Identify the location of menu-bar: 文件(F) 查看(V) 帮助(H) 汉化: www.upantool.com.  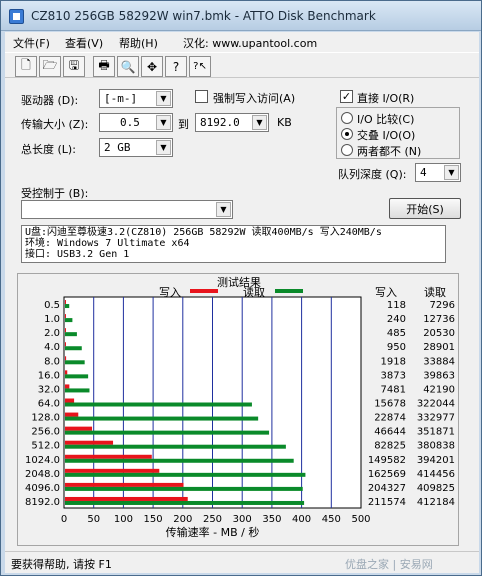
(242, 42).